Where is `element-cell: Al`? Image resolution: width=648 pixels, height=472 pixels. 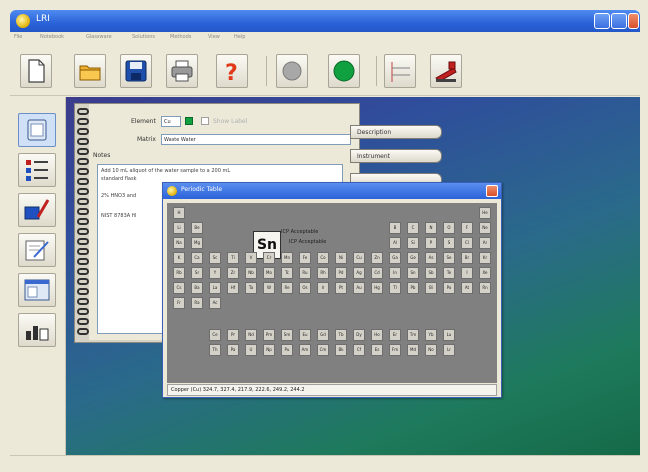 element-cell: Al is located at coordinates (395, 243).